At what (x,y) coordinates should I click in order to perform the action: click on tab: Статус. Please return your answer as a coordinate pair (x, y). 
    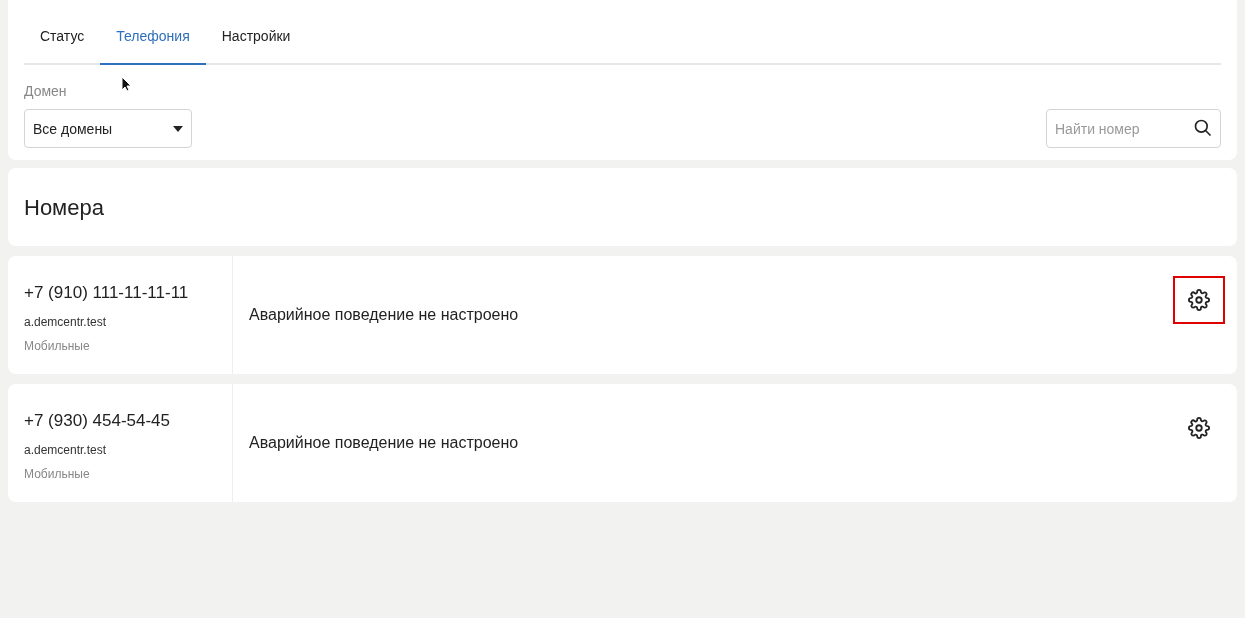
    Looking at the image, I should click on (62, 32).